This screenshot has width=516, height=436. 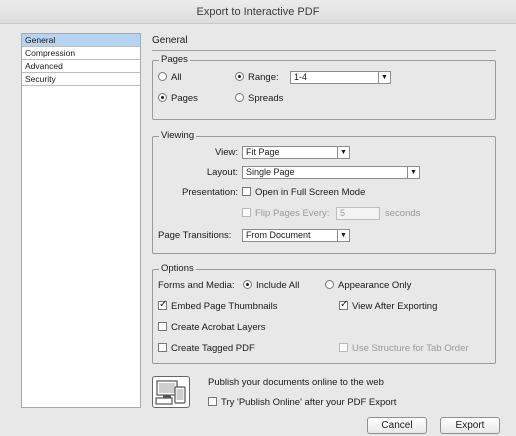 I want to click on layout-label: Layout:, so click(x=222, y=172).